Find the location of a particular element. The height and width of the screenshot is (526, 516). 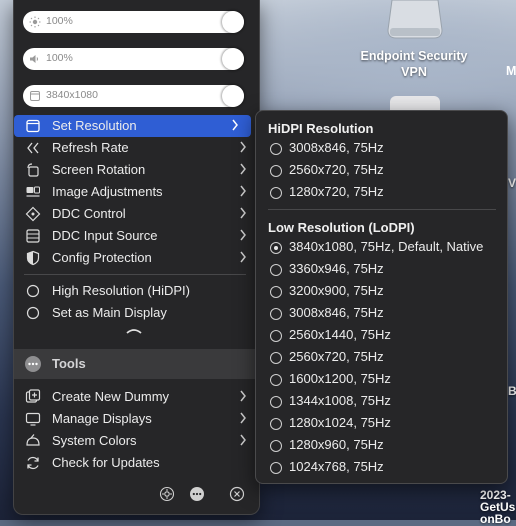

resolution-option: 1280x960, 75Hz is located at coordinates (381, 446).